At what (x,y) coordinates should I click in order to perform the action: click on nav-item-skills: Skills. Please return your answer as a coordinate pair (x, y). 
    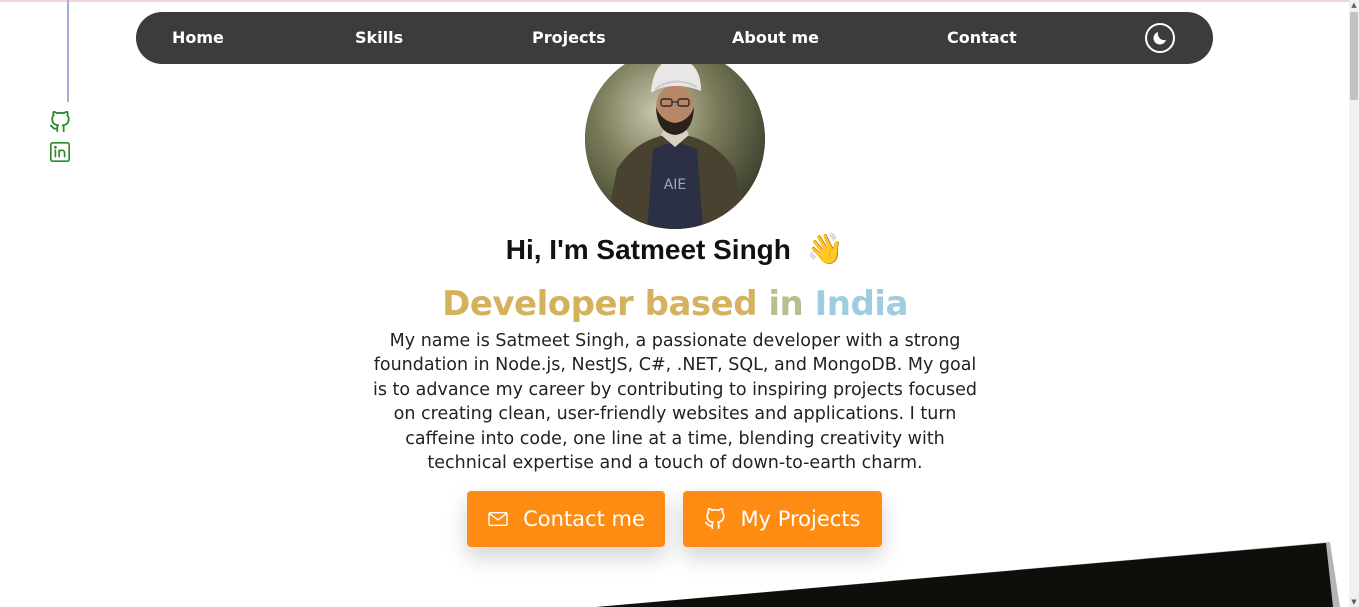
    Looking at the image, I should click on (379, 38).